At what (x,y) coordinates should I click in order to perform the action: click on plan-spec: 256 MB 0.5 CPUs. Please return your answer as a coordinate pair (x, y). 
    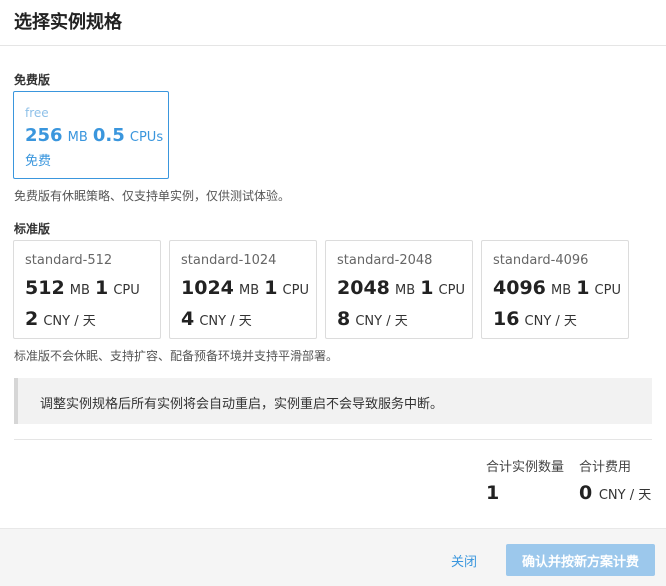
    Looking at the image, I should click on (96, 137).